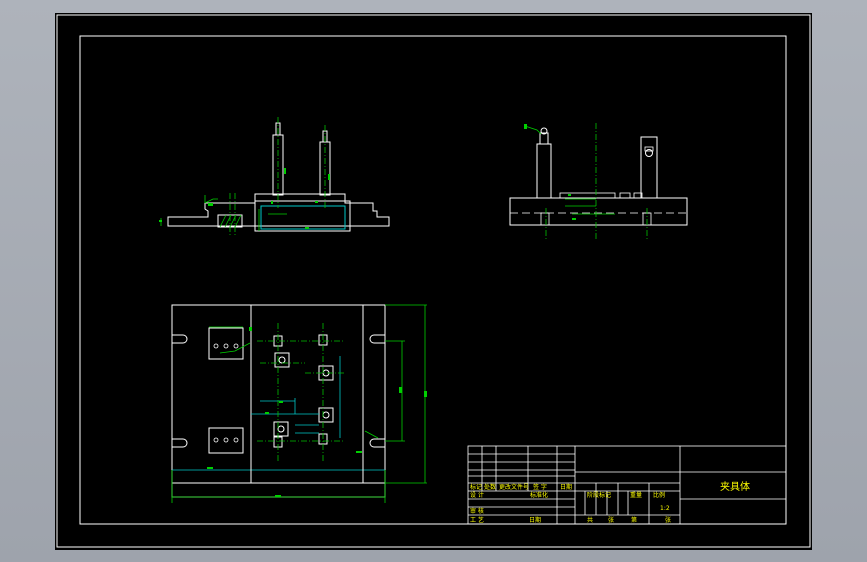 The height and width of the screenshot is (562, 867). I want to click on tb-header-weight: 重量, so click(636, 495).